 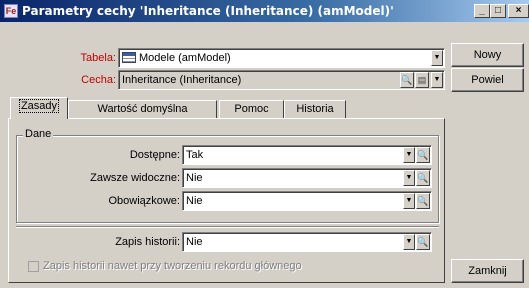 I want to click on separator, so click(x=227, y=227).